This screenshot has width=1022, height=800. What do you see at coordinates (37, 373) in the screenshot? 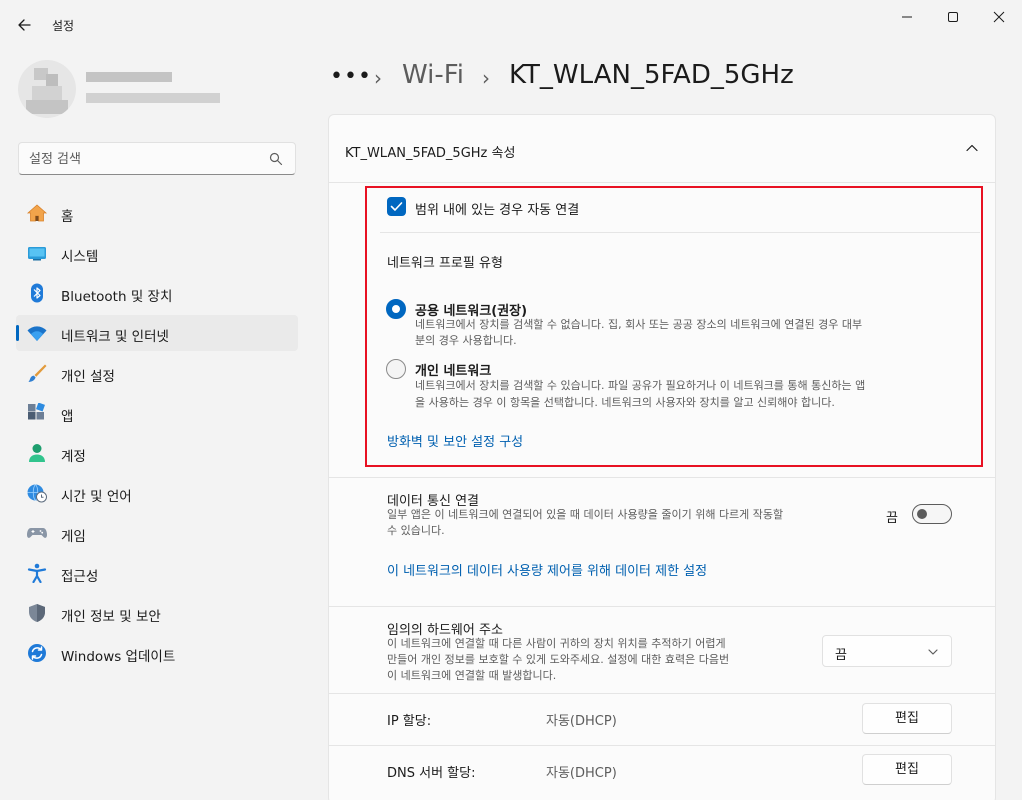
I see `brush-icon` at bounding box center [37, 373].